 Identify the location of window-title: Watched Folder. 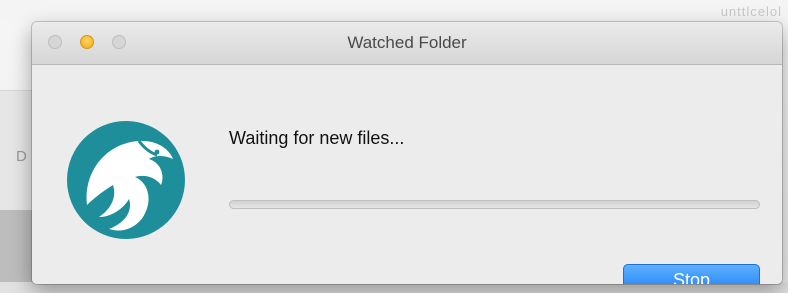
(407, 42).